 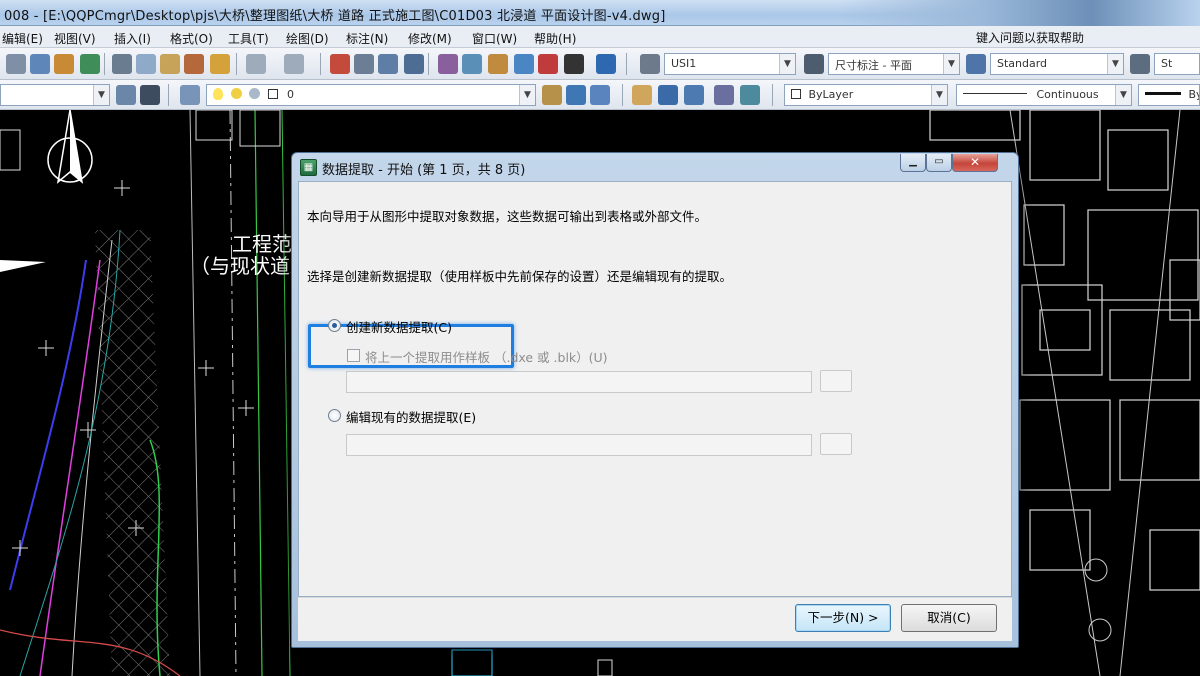 I want to click on maximize-button: ▭, so click(x=939, y=163).